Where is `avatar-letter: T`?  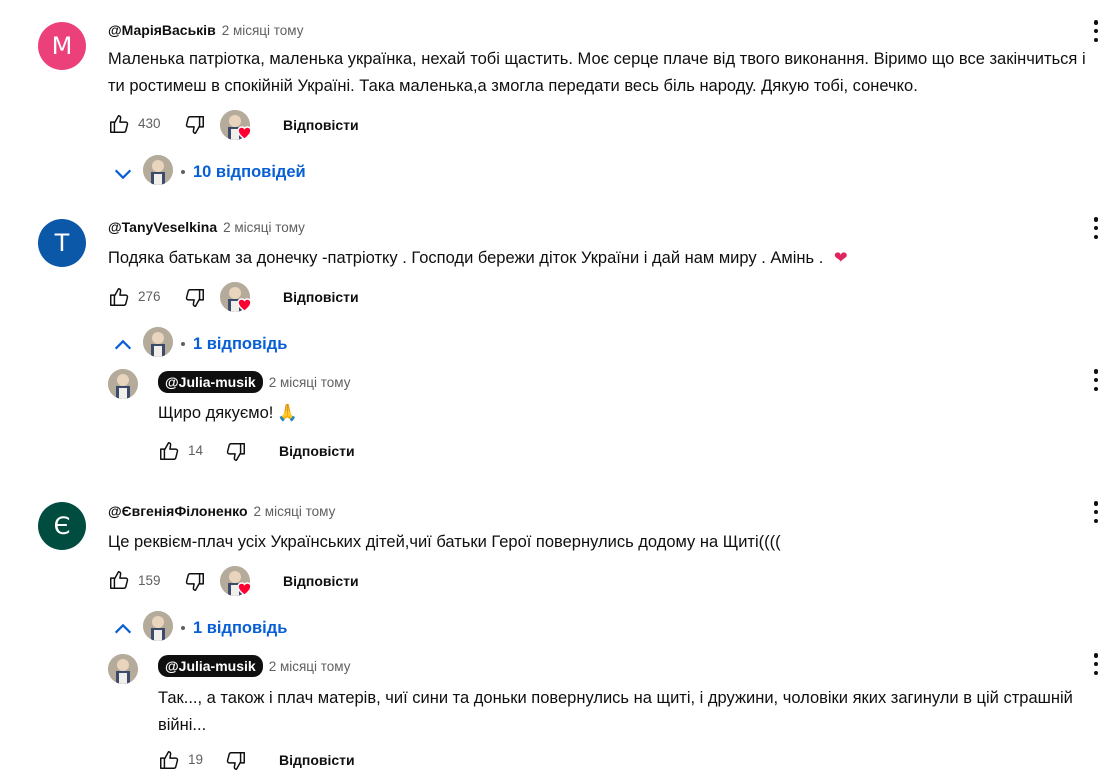 avatar-letter: T is located at coordinates (62, 243).